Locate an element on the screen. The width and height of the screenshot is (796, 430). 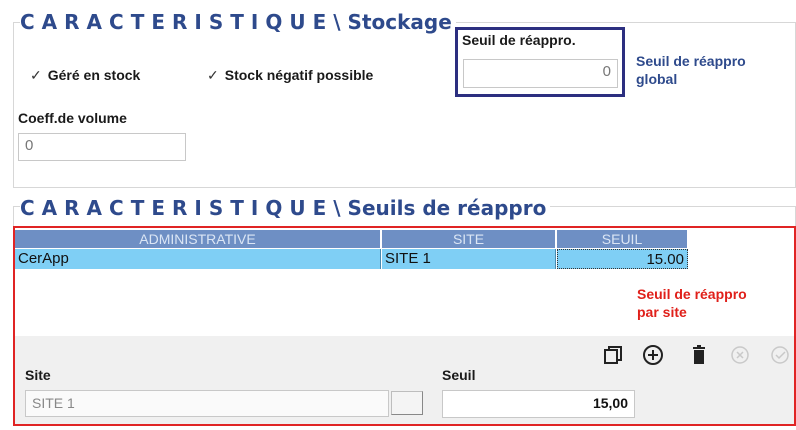
site-label: Site is located at coordinates (38, 375).